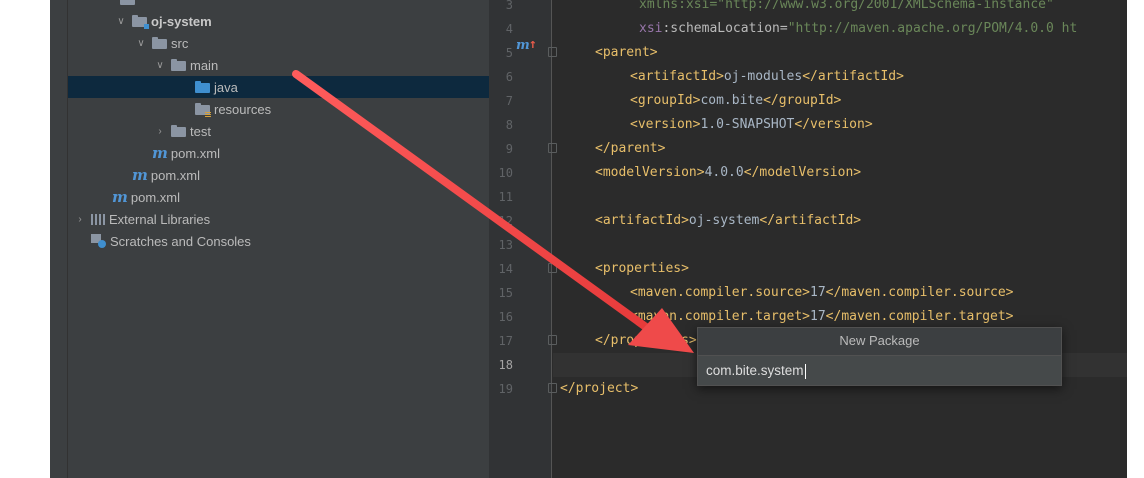  I want to click on tree-item-test: › test, so click(278, 131).